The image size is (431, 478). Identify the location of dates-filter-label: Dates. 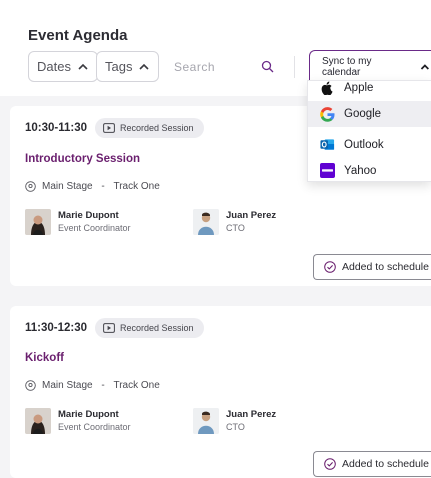
(54, 66).